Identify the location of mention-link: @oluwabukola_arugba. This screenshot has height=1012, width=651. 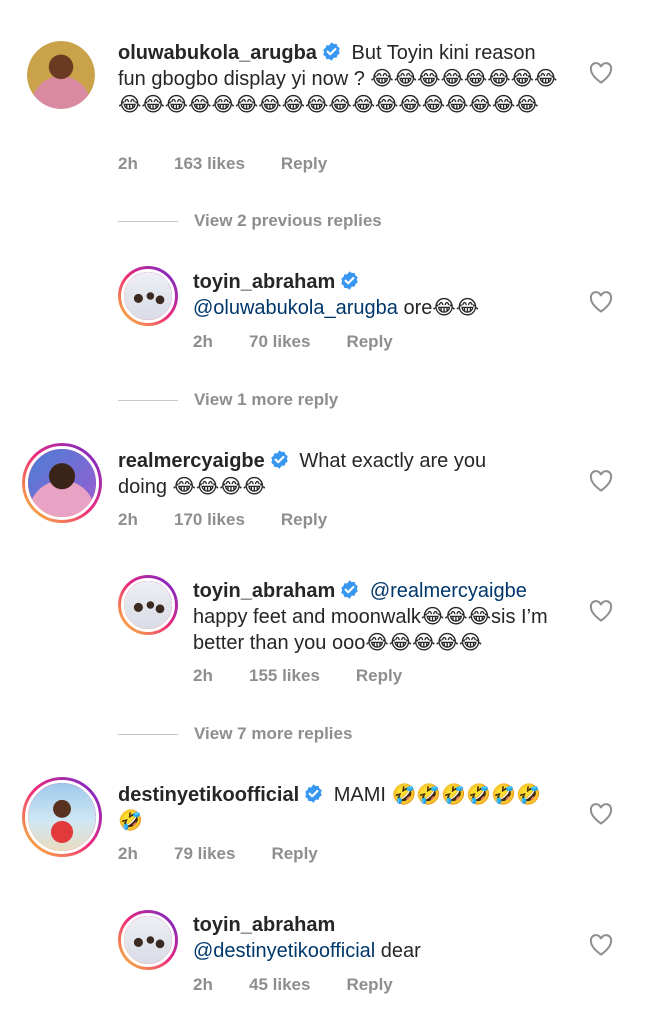
(295, 308).